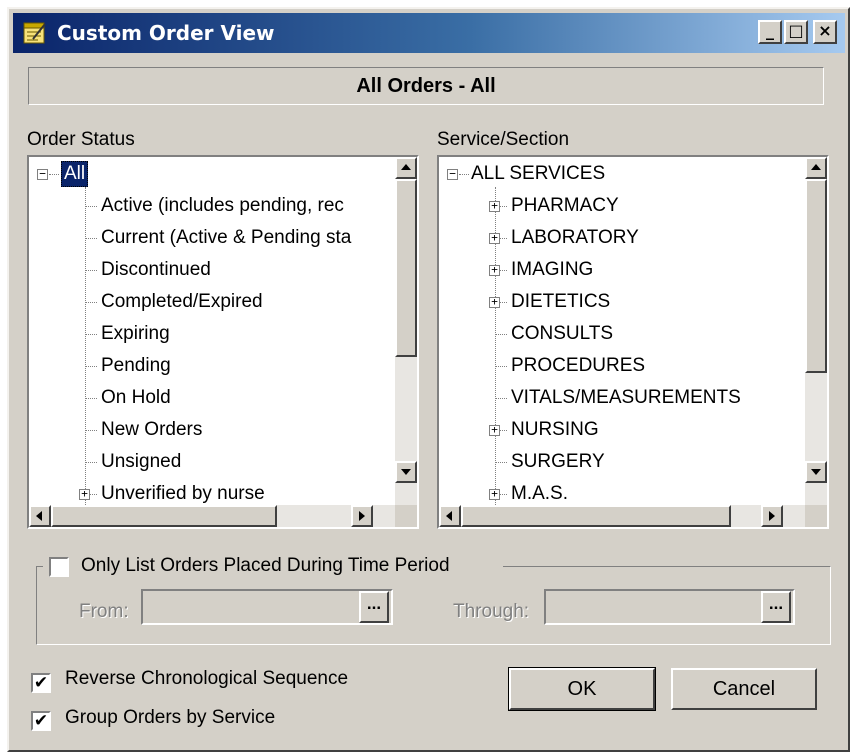 The height and width of the screenshot is (753, 855). Describe the element at coordinates (42, 174) in the screenshot. I see `collapse-all-icon: −` at that location.